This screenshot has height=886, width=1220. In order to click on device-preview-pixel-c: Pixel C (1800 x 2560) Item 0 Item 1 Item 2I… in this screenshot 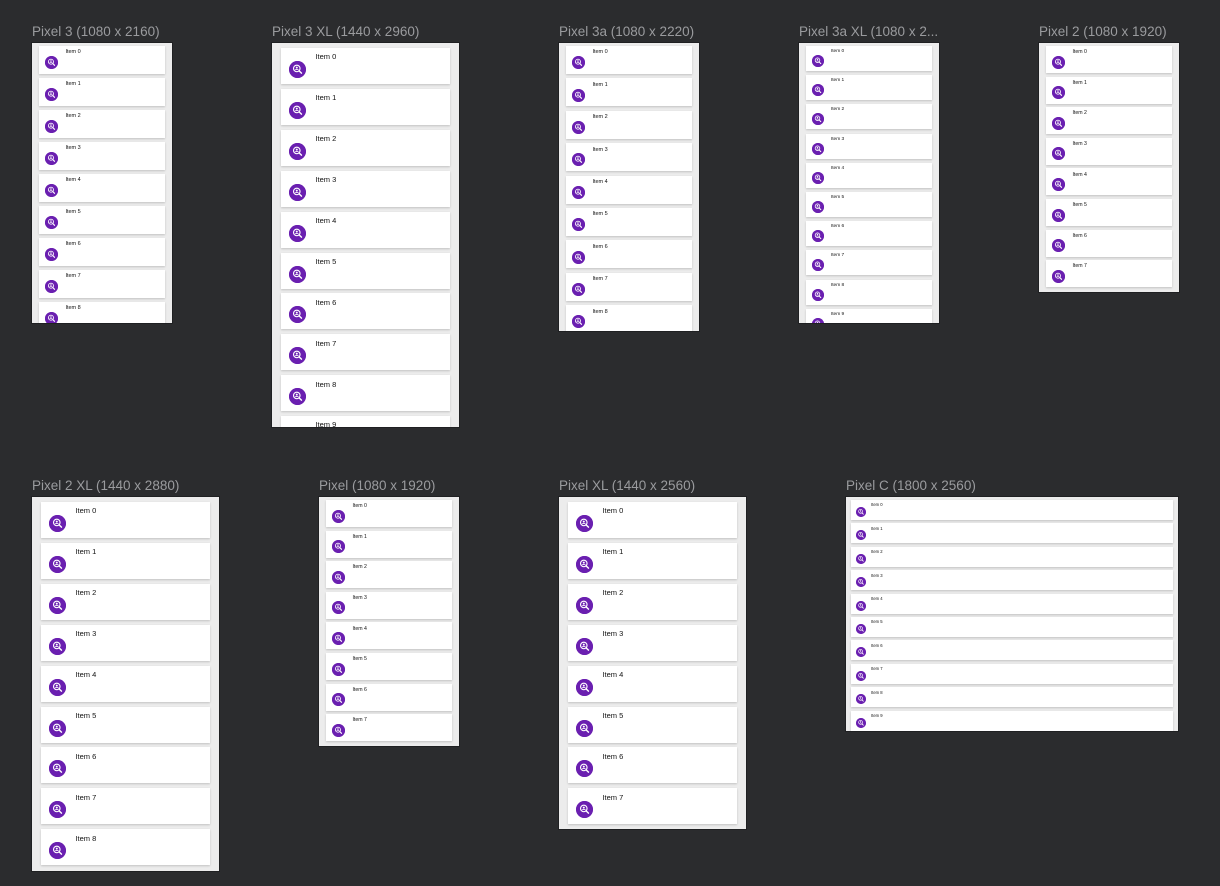, I will do `click(1012, 604)`.